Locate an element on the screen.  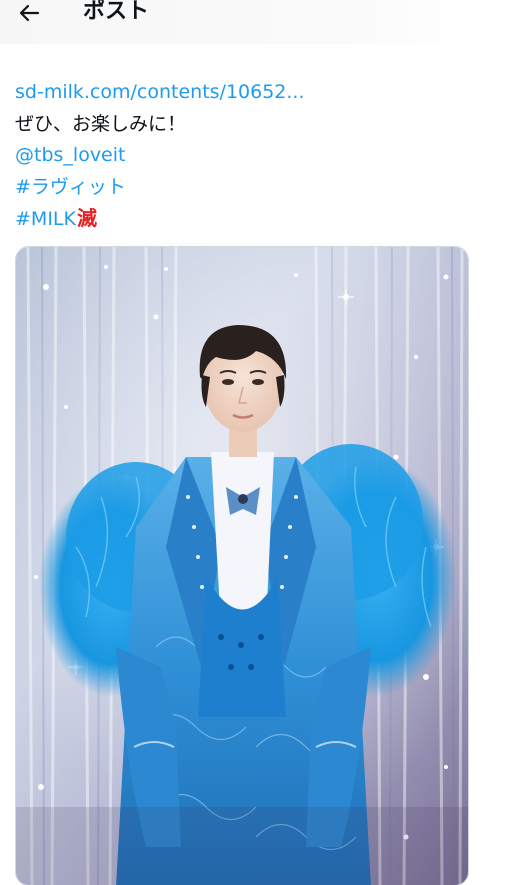
emoji-icon: 滅 is located at coordinates (86, 218).